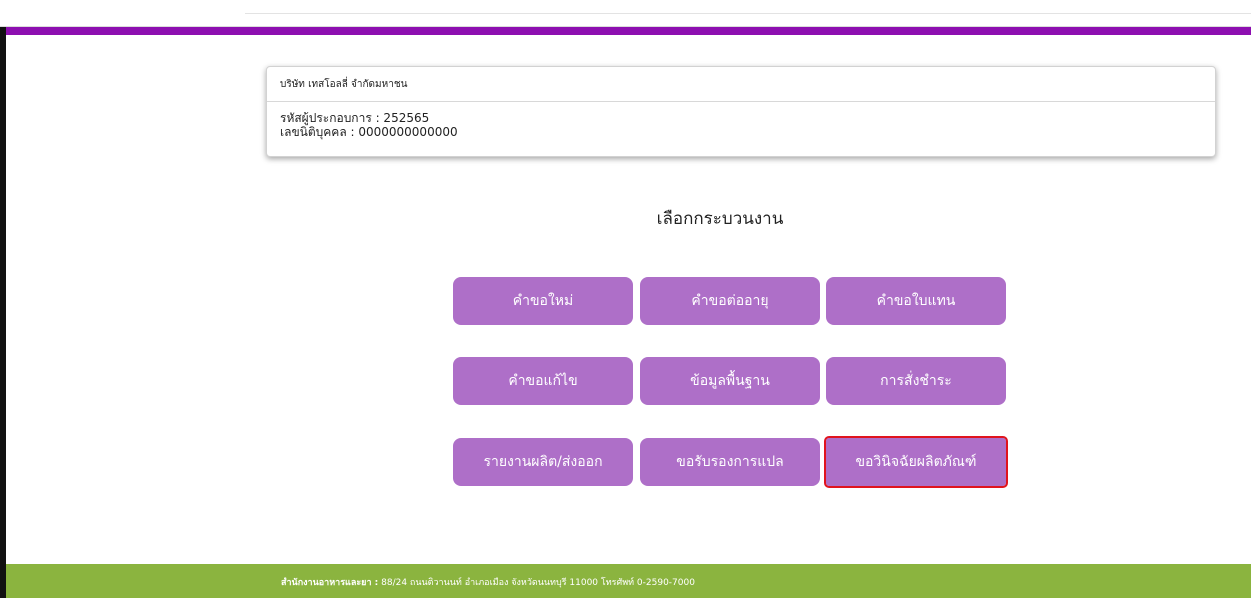 The image size is (1251, 598). I want to click on header-bar, so click(628, 31).